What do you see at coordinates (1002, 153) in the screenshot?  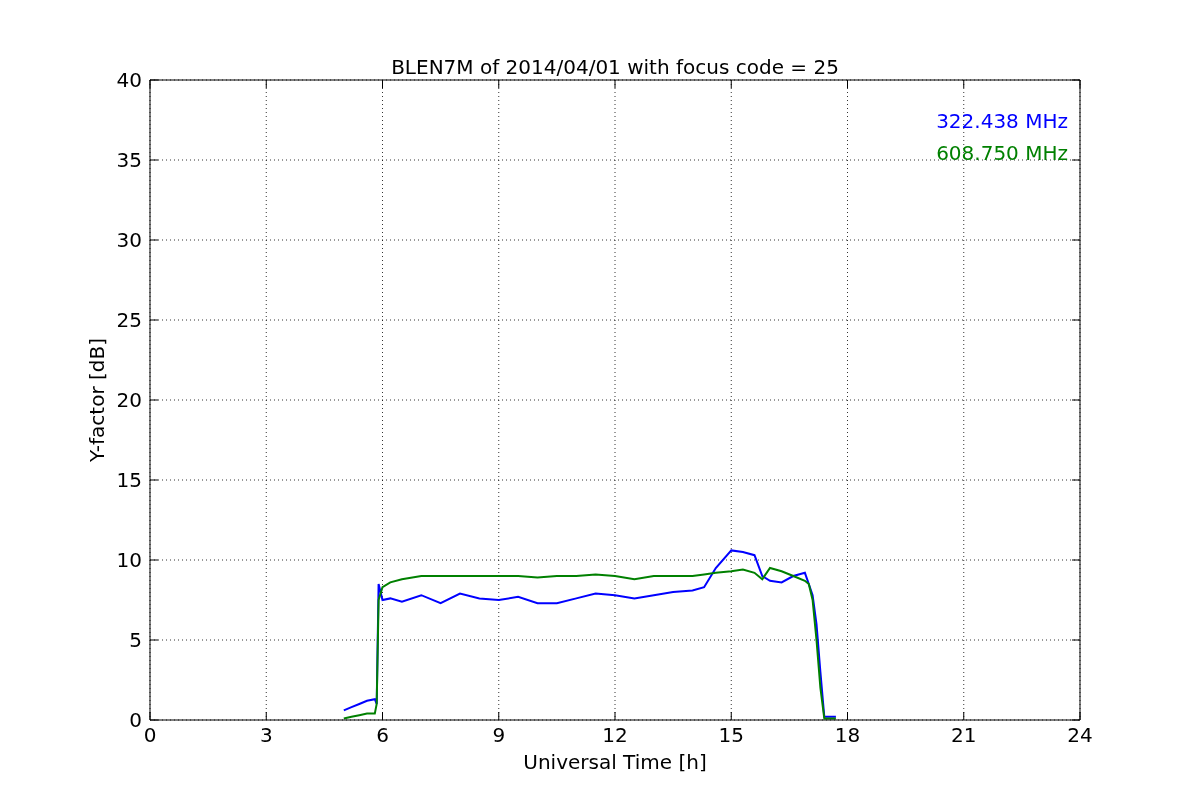 I see `legend-label: 608.750 MHz` at bounding box center [1002, 153].